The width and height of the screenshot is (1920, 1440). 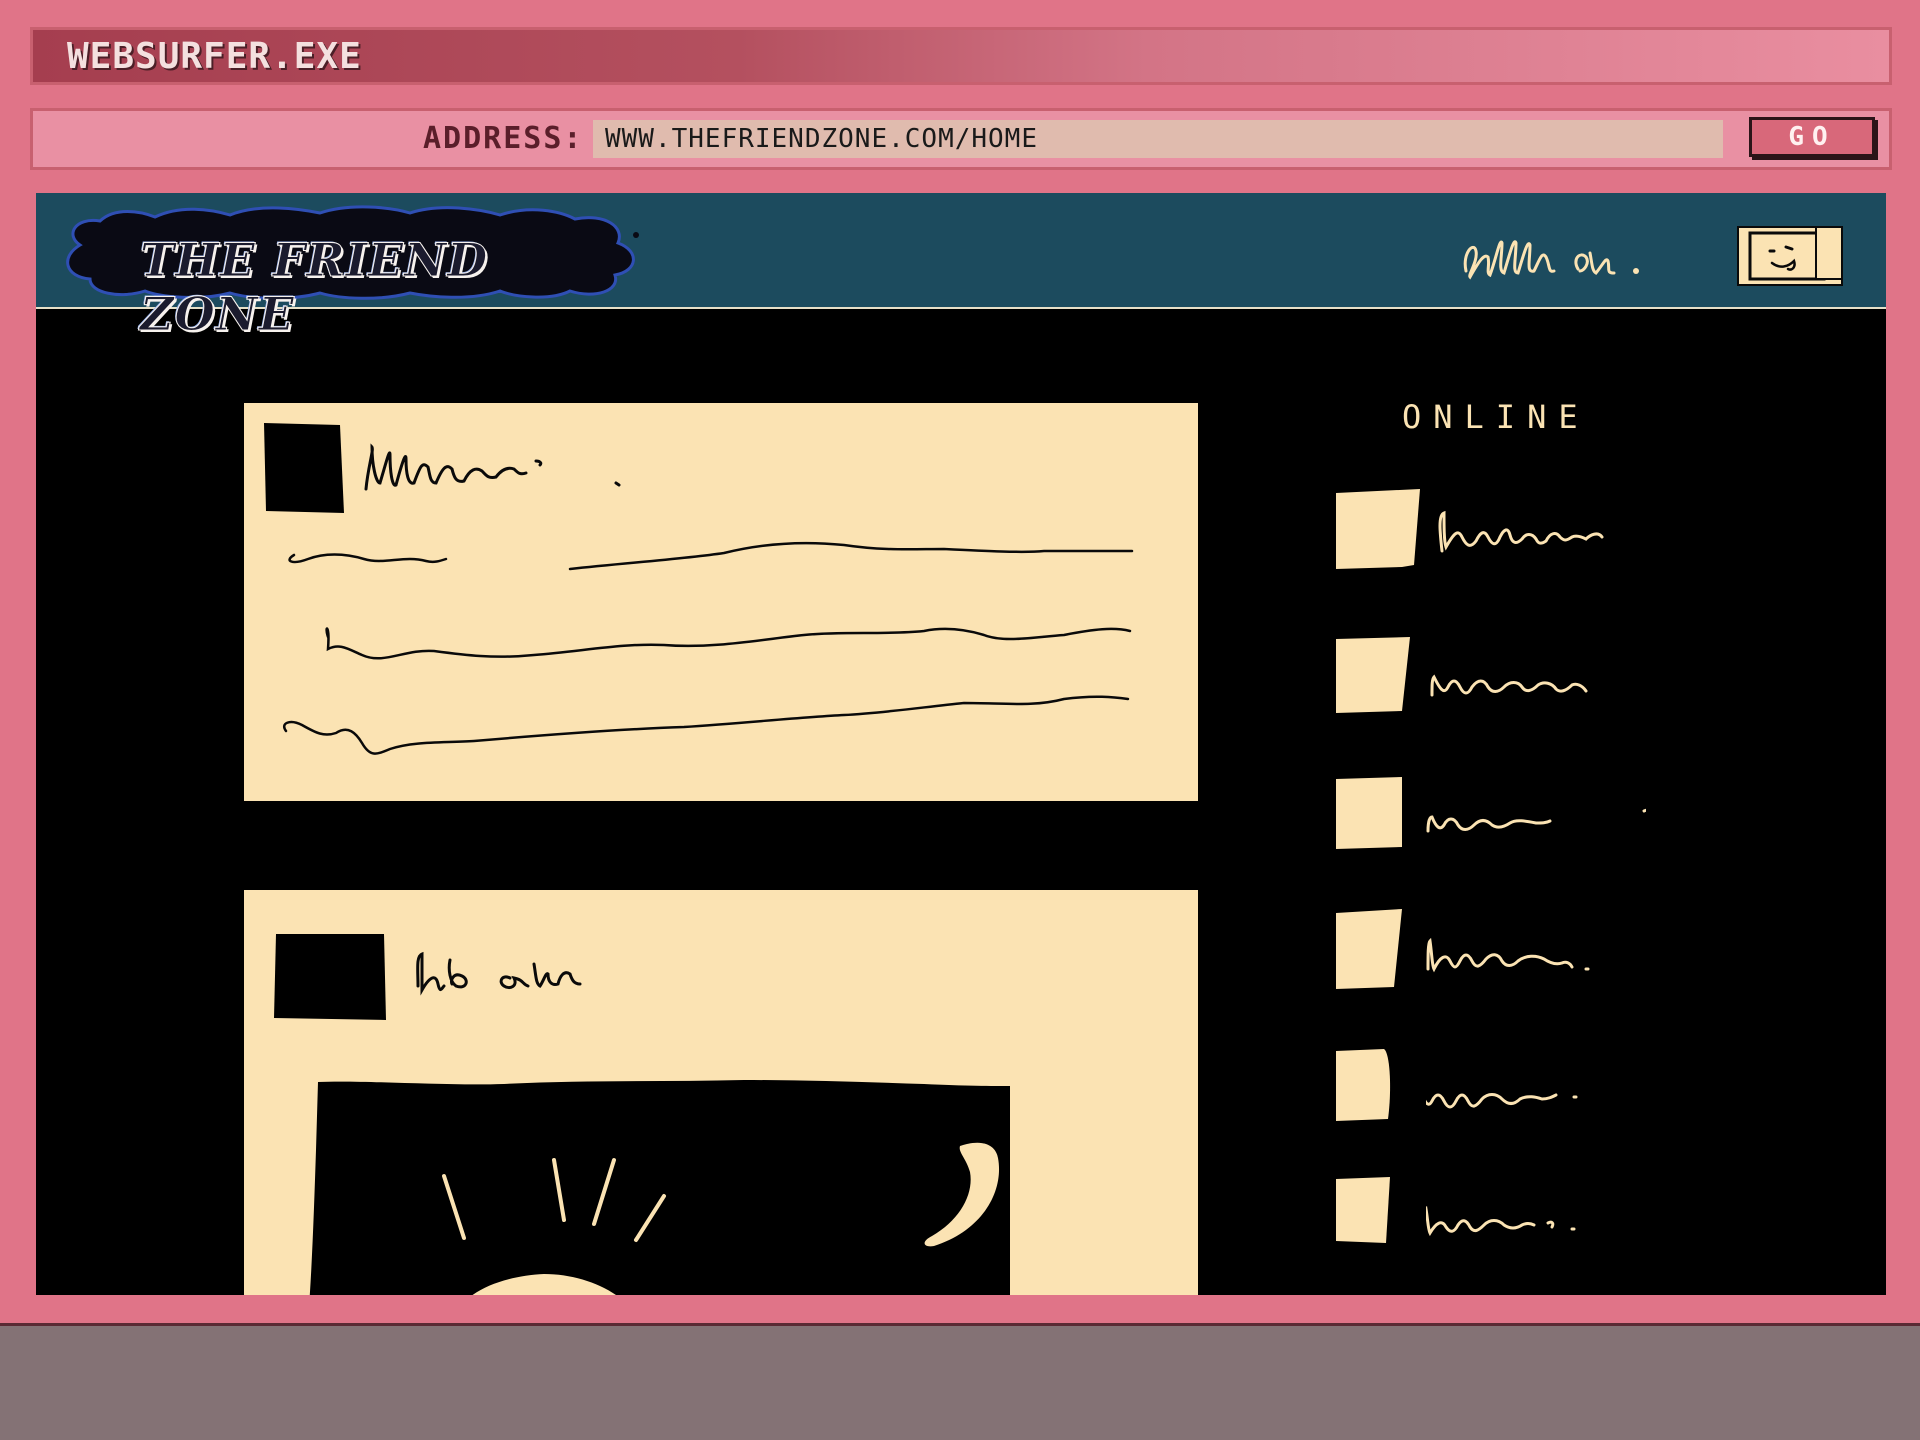 What do you see at coordinates (214, 56) in the screenshot?
I see `app-title: WEBSURFER.EXE` at bounding box center [214, 56].